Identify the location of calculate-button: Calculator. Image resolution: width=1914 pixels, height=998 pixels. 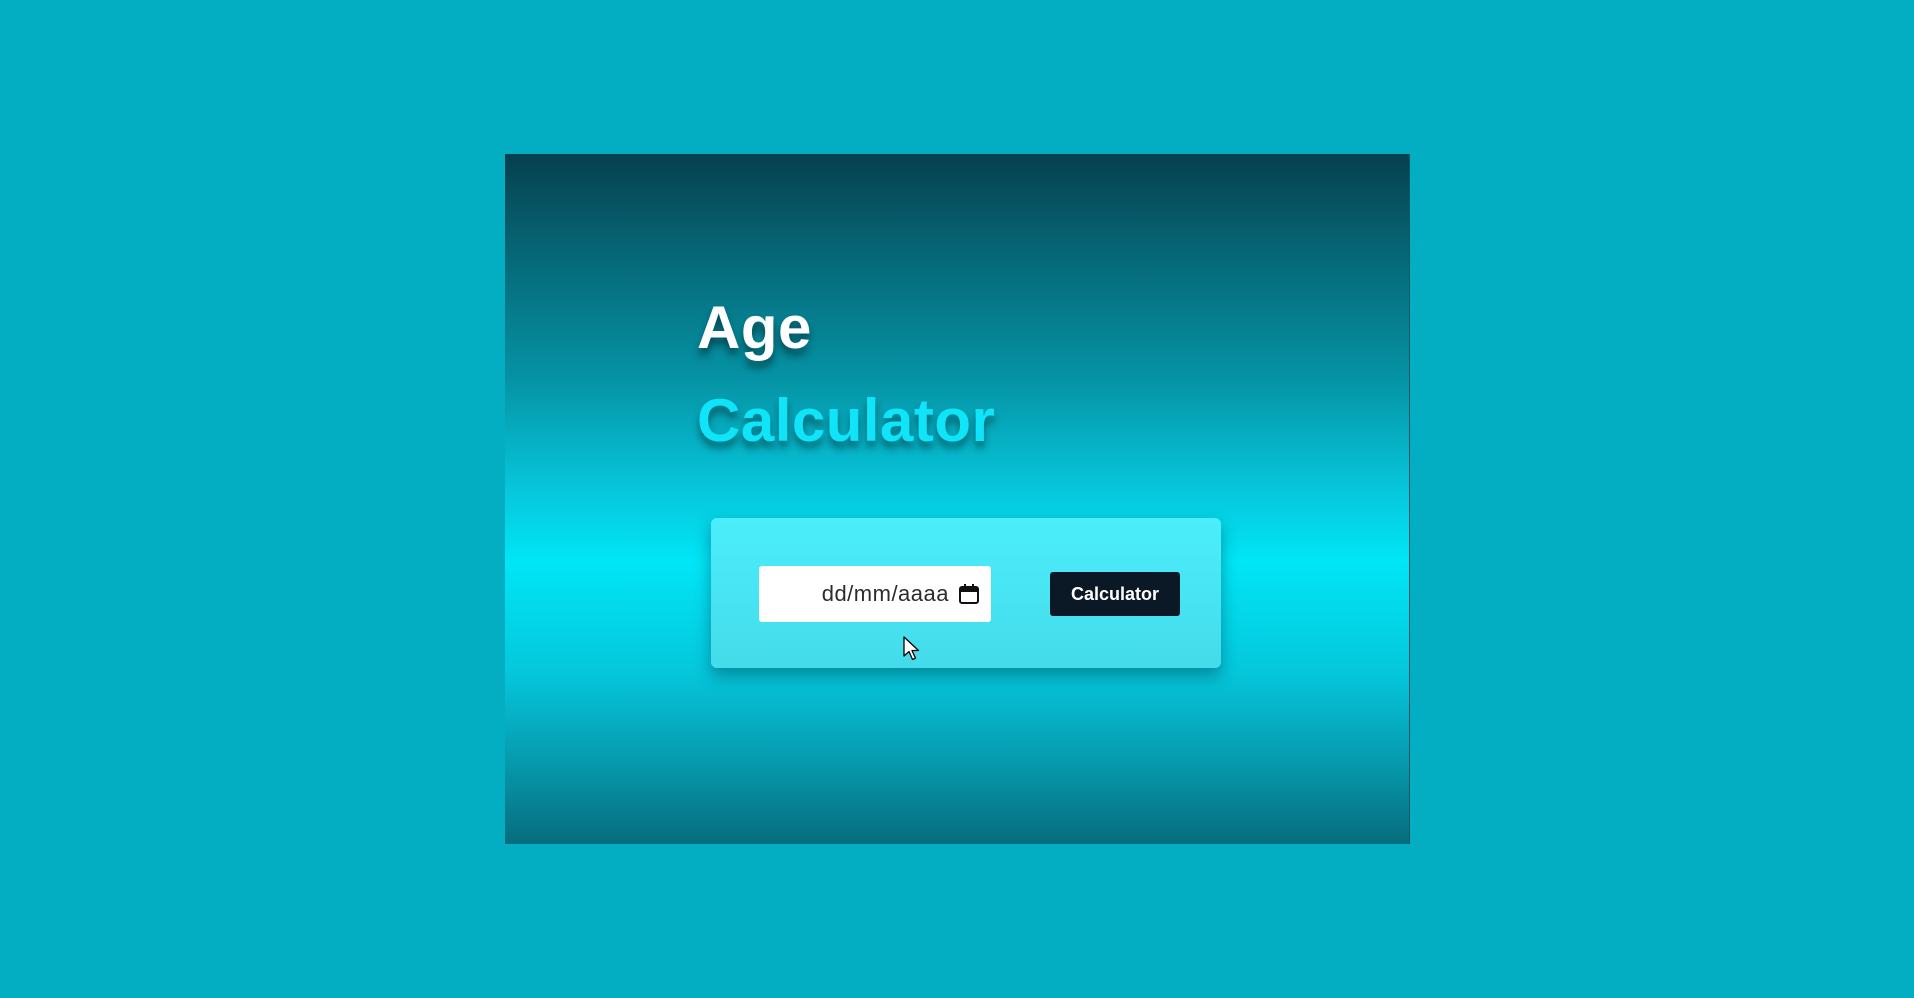
(1115, 594).